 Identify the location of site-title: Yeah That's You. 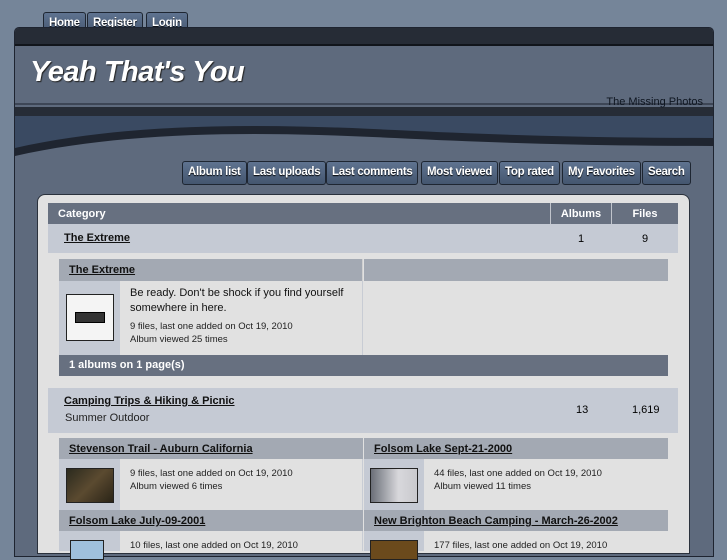
(137, 72).